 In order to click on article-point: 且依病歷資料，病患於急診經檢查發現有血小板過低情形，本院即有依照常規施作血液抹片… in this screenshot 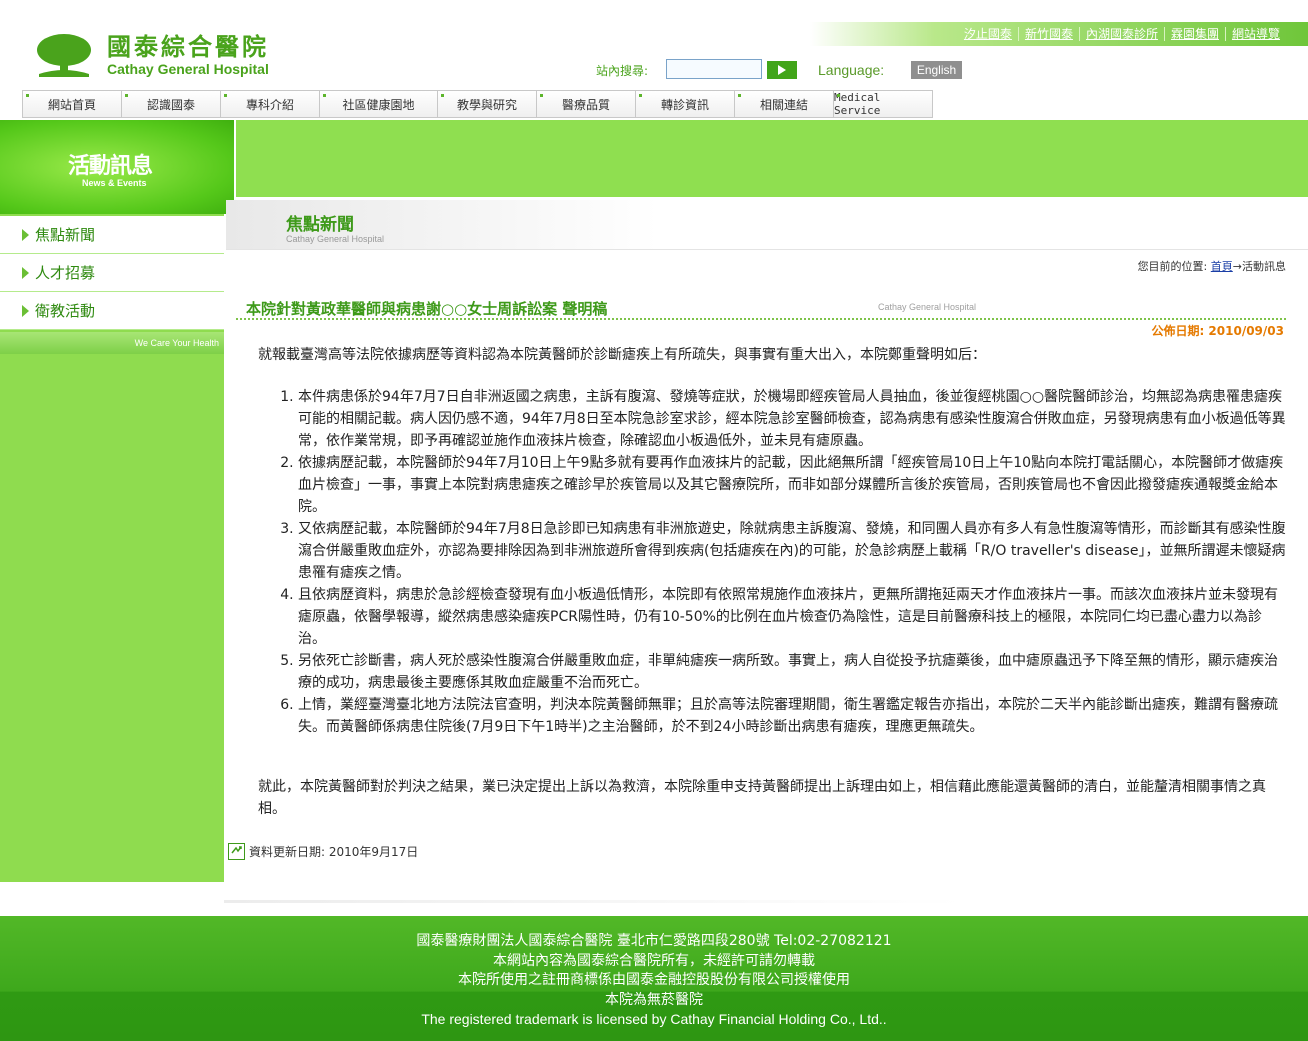, I will do `click(792, 617)`.